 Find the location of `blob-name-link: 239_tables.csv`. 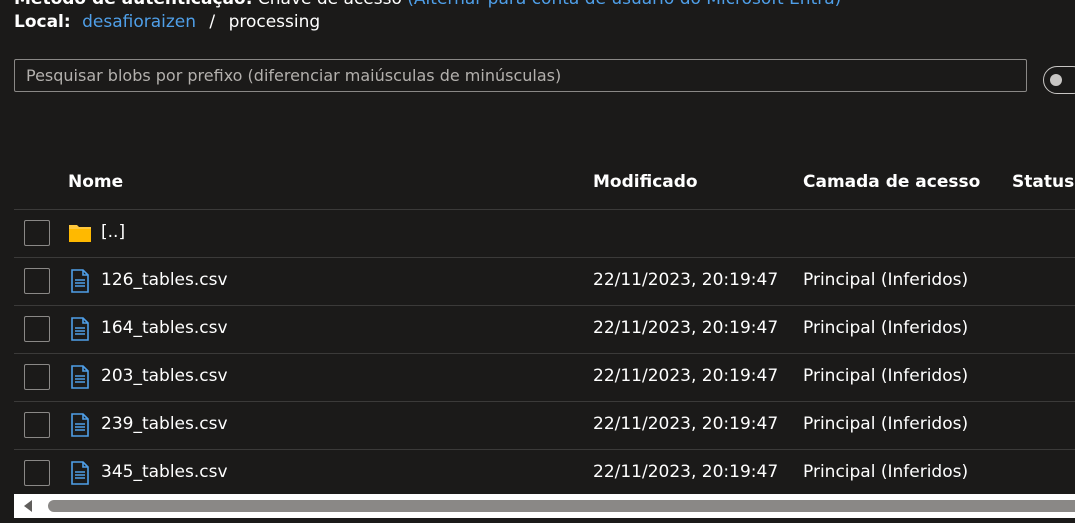

blob-name-link: 239_tables.csv is located at coordinates (164, 424).